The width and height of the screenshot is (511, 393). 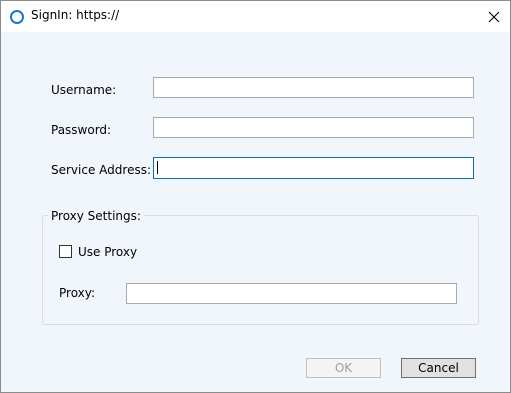 What do you see at coordinates (101, 170) in the screenshot?
I see `service-address-label: Service Address:` at bounding box center [101, 170].